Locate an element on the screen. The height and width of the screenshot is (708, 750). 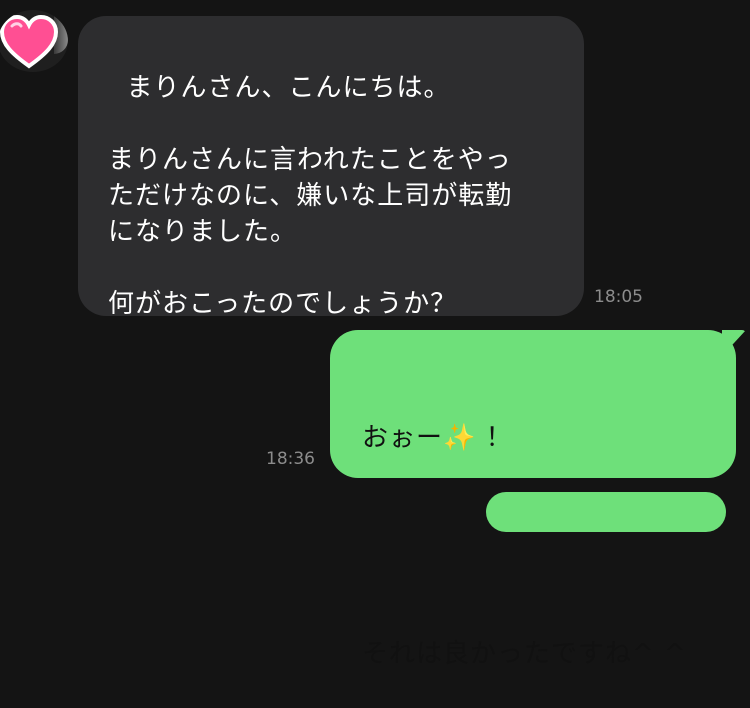
sender-avatar is located at coordinates (34, 41).